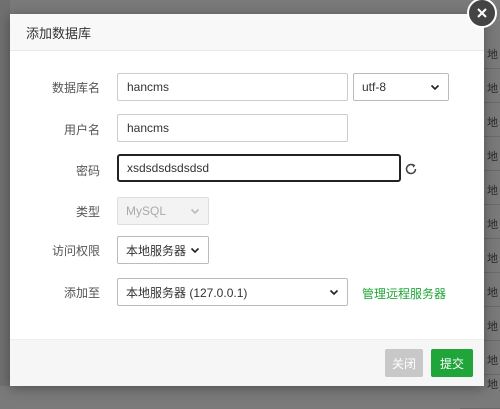 This screenshot has width=500, height=409. What do you see at coordinates (187, 292) in the screenshot?
I see `add-to-value: 本地服务器 (127.0.0.1)` at bounding box center [187, 292].